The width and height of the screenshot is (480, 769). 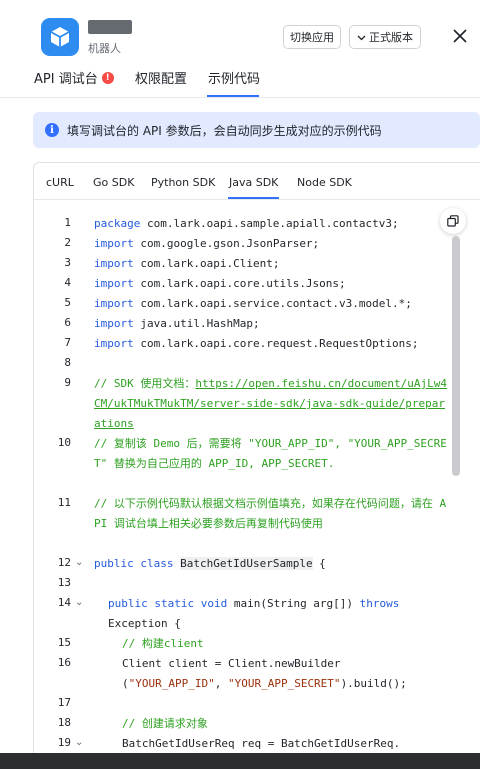 I want to click on line-number: 11, so click(x=64, y=502).